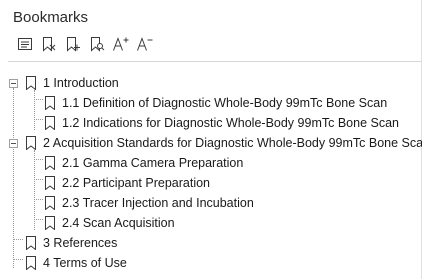 The image size is (422, 279). I want to click on options-icon, so click(25, 44).